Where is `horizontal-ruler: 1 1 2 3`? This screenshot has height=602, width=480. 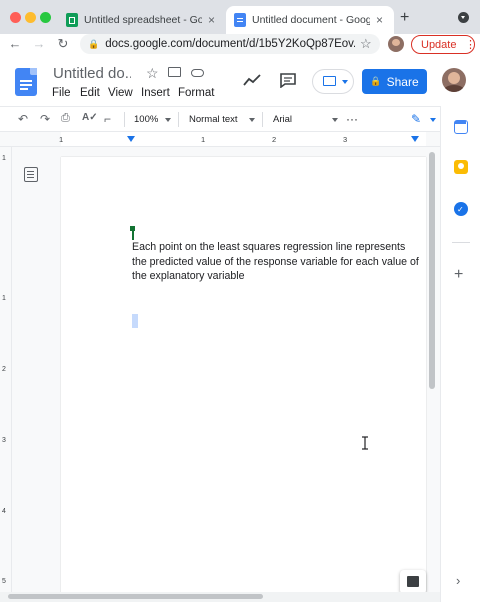 horizontal-ruler: 1 1 2 3 is located at coordinates (220, 139).